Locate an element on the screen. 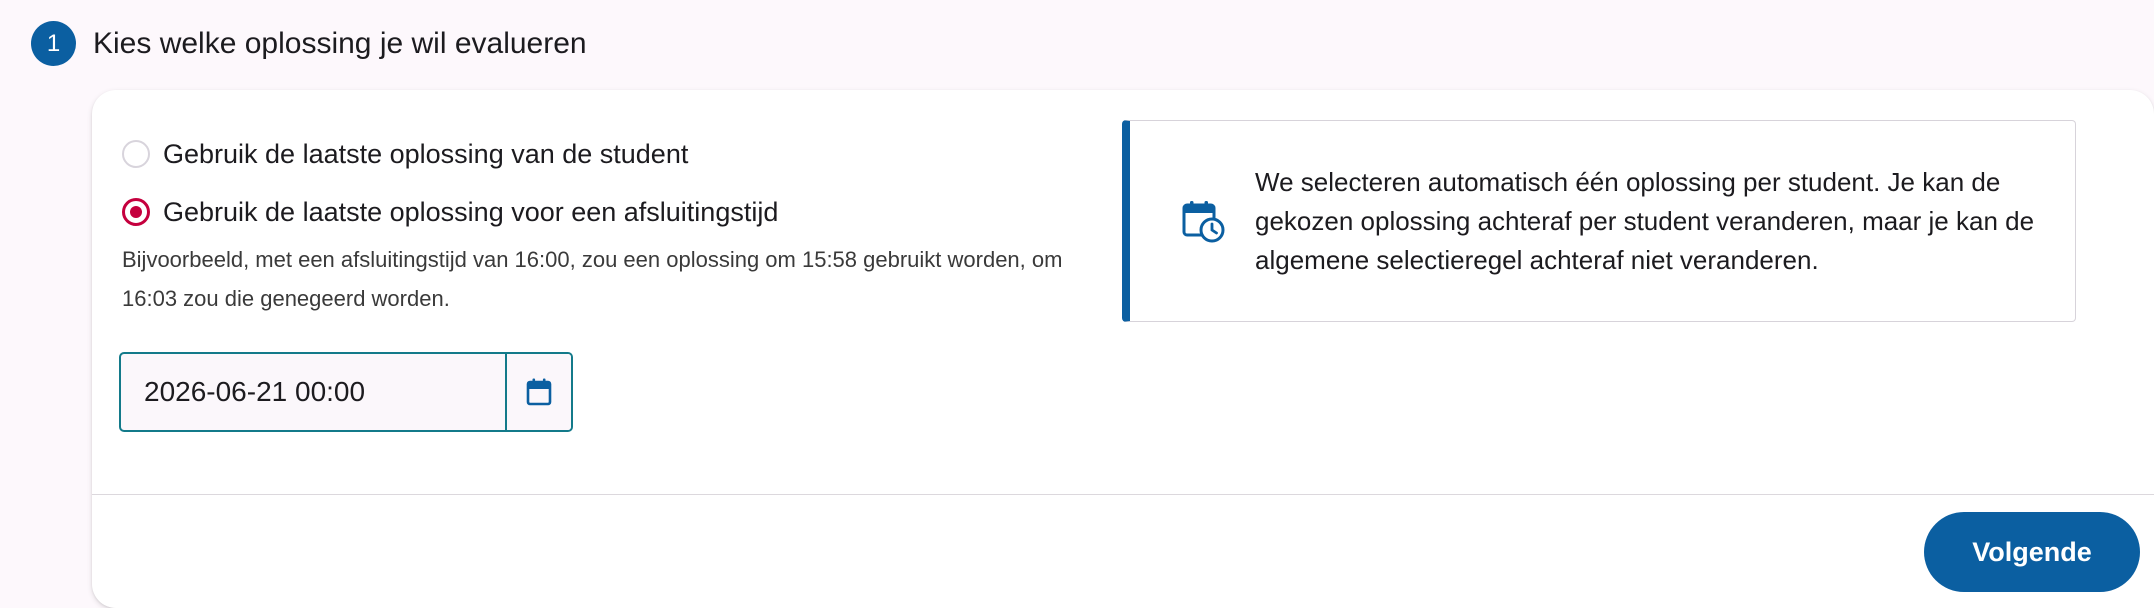 The image size is (2154, 608). next-button: Volgende is located at coordinates (2032, 552).